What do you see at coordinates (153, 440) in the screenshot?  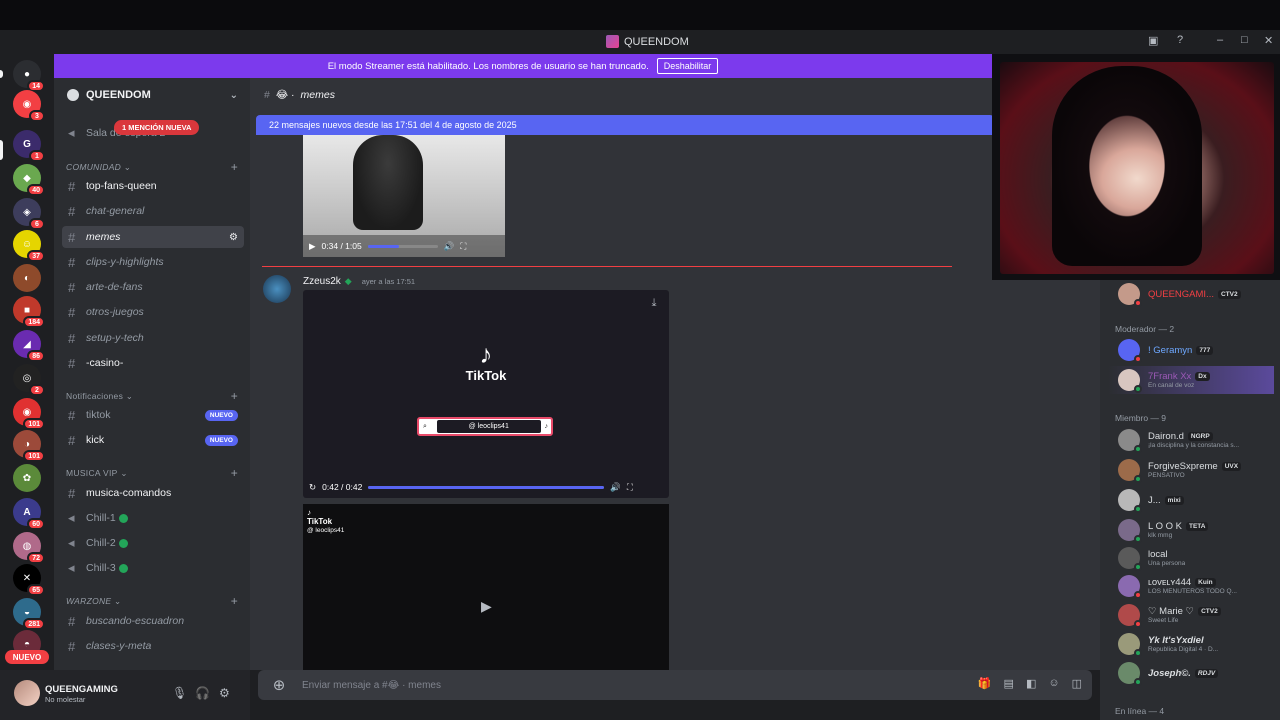 I see `channel-kick: # kick NUEVO` at bounding box center [153, 440].